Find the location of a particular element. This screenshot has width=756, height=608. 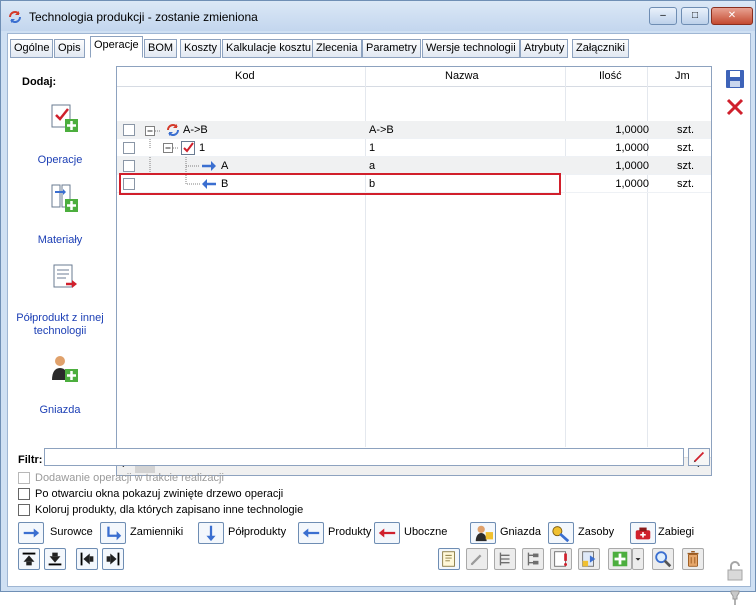

column-header-kod: Kod is located at coordinates (245, 76).